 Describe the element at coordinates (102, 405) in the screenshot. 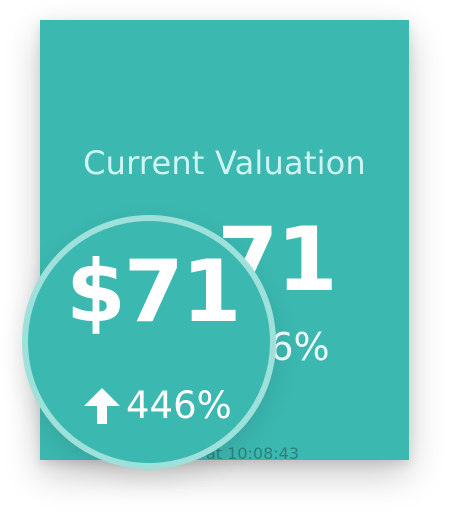

I see `arrow-up-icon` at that location.